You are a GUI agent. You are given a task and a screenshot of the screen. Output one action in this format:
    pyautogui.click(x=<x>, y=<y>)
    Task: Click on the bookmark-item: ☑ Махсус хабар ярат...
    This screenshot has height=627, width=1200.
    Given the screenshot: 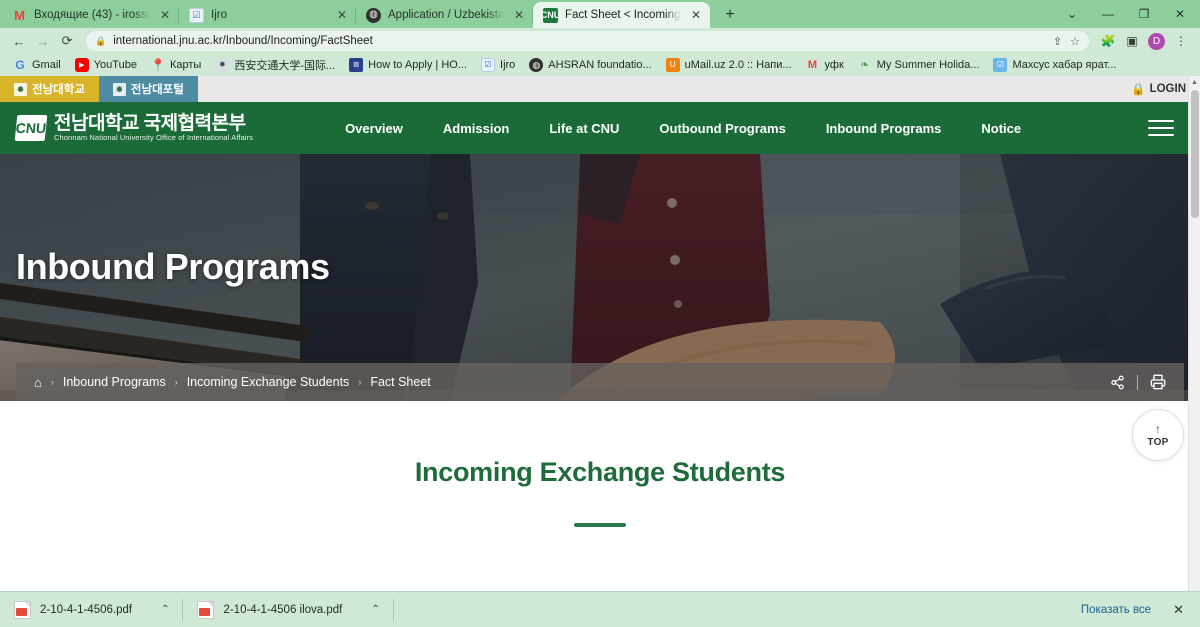 What is the action you would take?
    pyautogui.click(x=1054, y=65)
    